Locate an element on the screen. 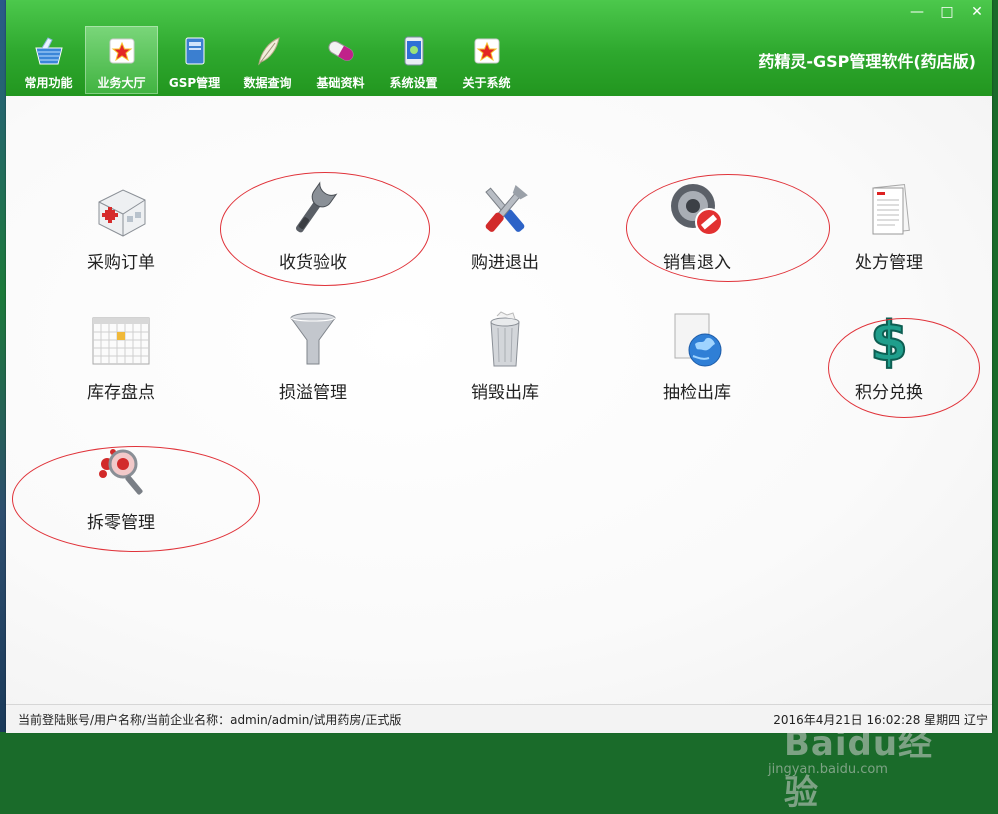 This screenshot has height=814, width=998. tile-inventory-count: 库存盘点 is located at coordinates (121, 363).